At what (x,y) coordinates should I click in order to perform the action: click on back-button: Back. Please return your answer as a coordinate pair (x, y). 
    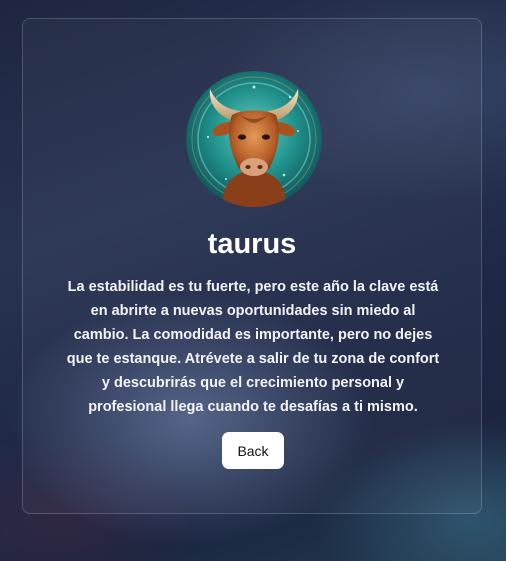
    Looking at the image, I should click on (253, 450).